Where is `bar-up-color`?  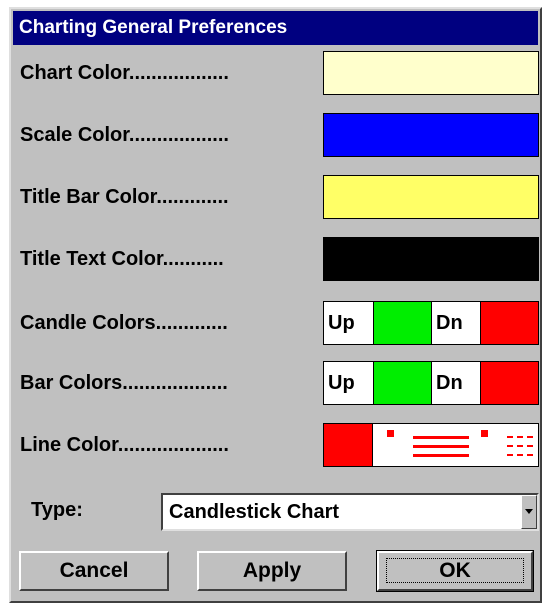
bar-up-color is located at coordinates (402, 383).